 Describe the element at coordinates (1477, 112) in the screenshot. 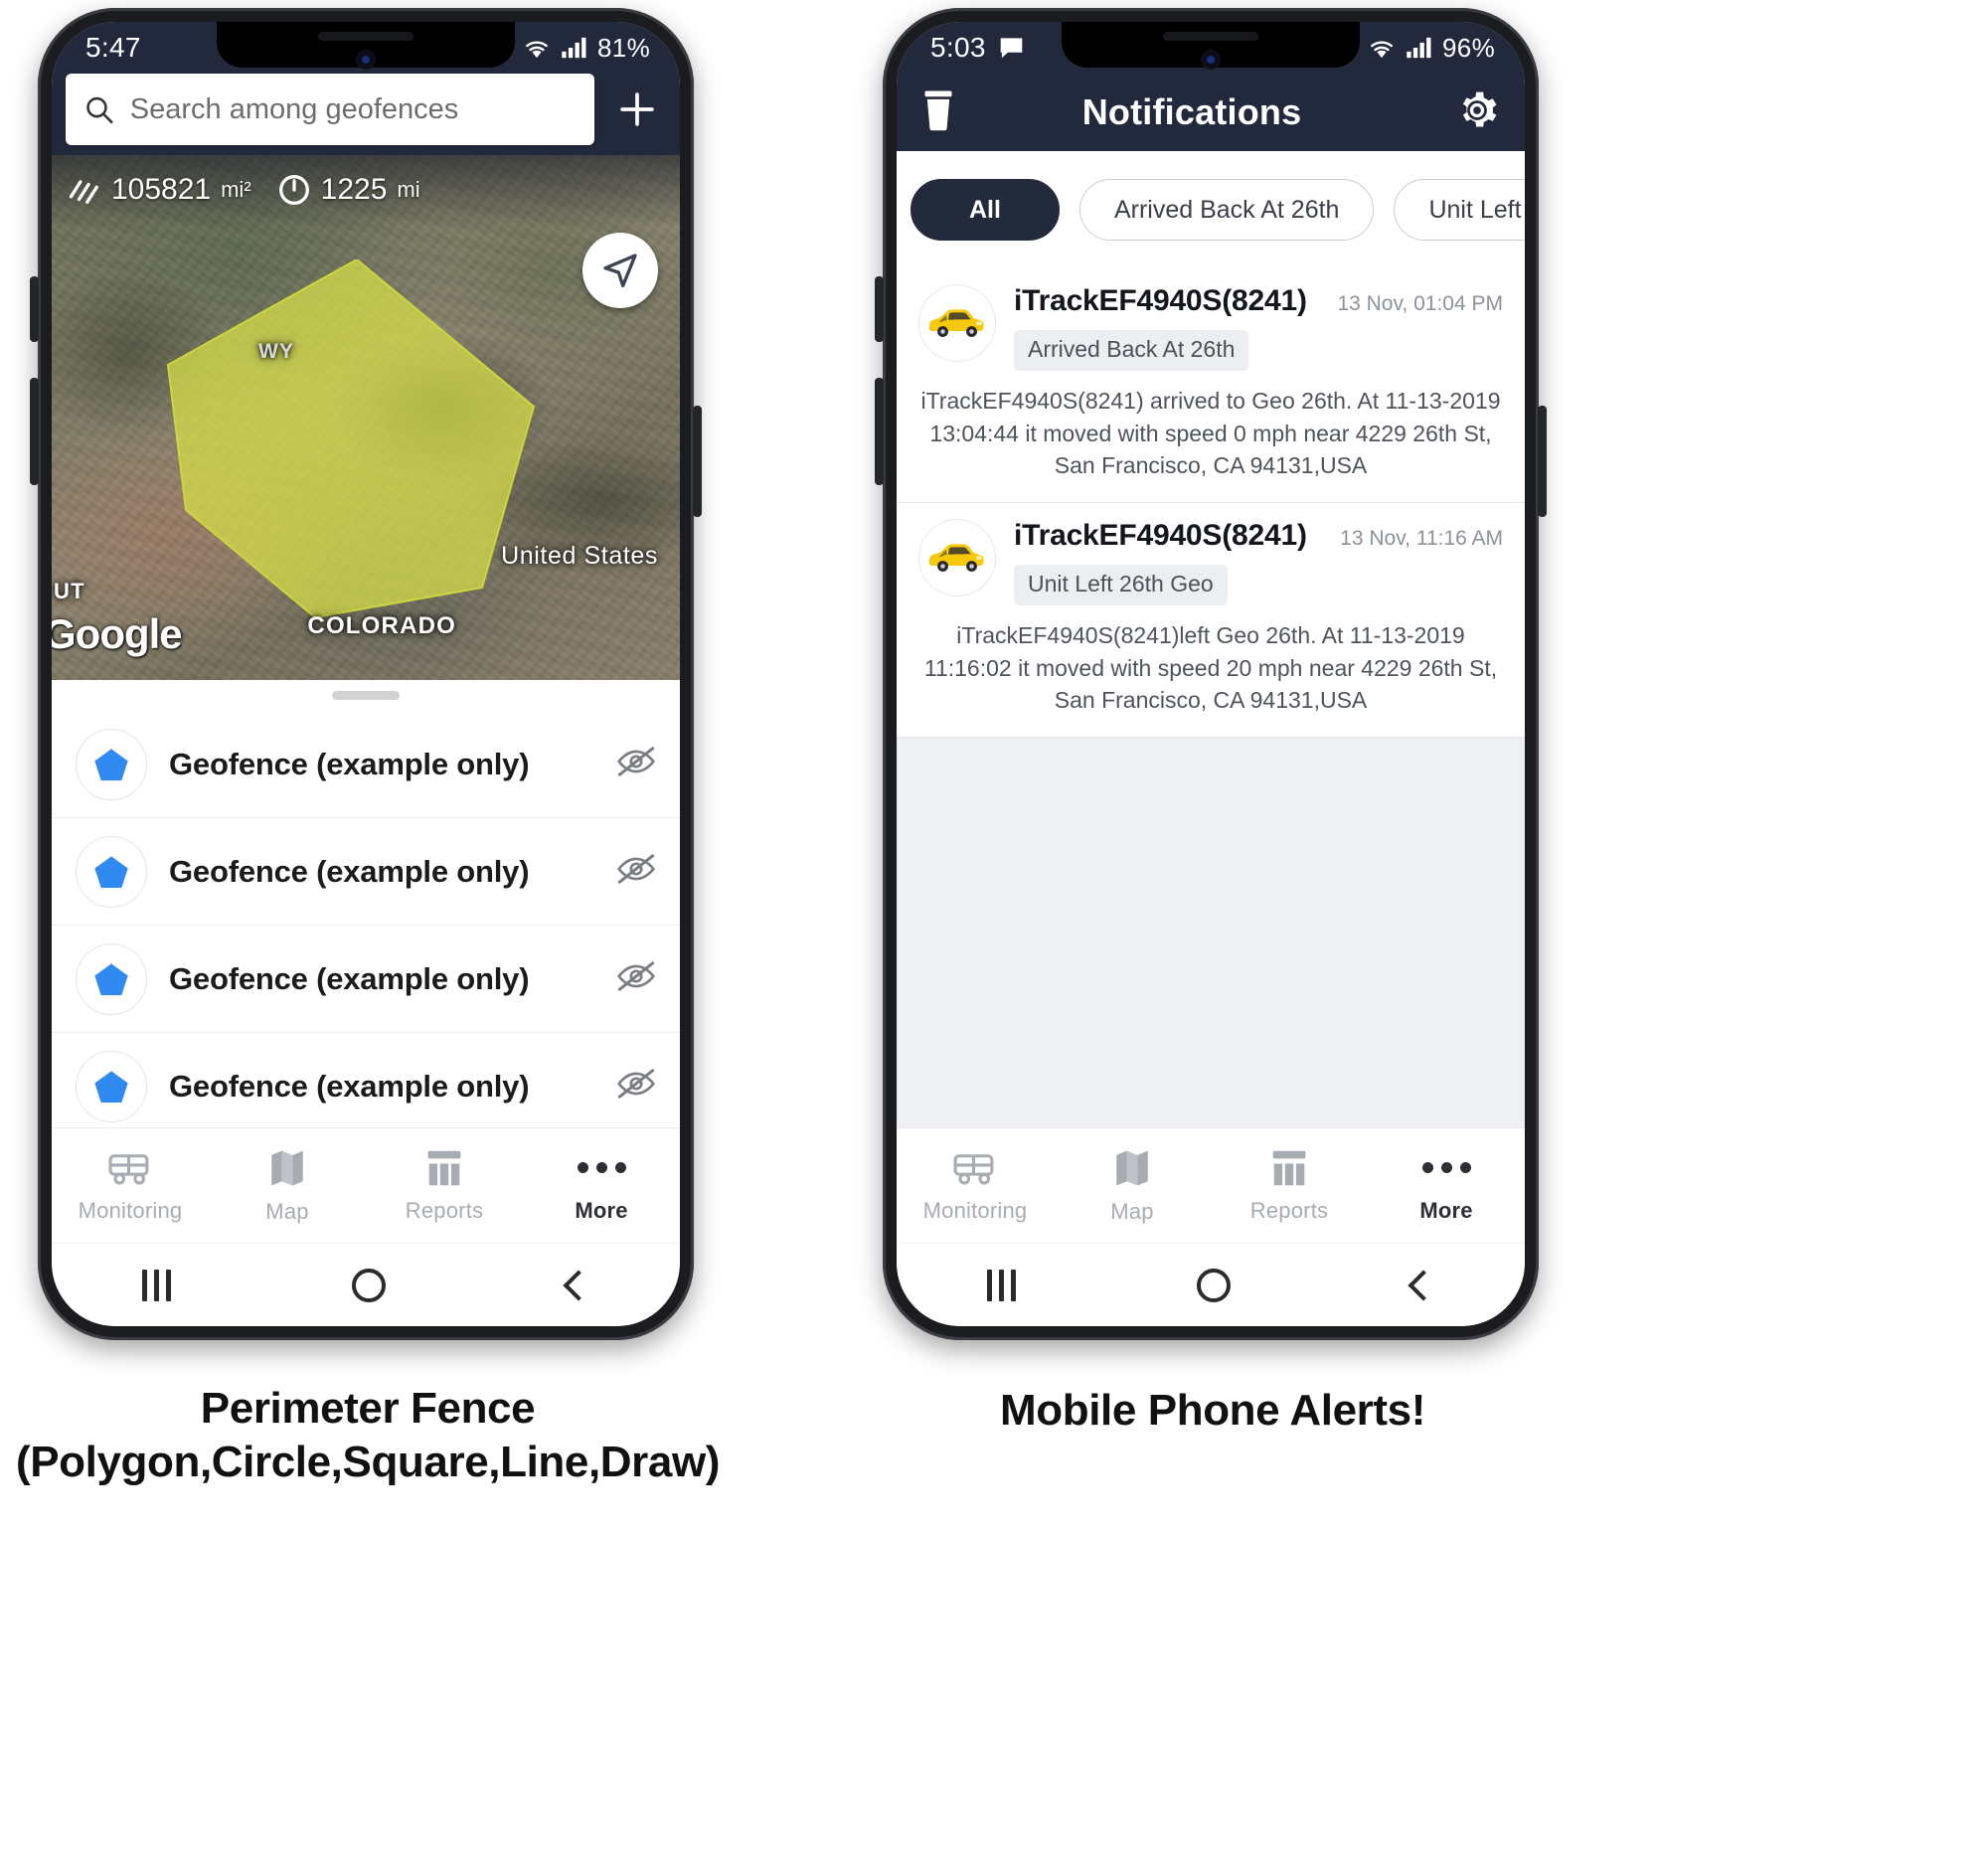

I see `settings-button` at that location.